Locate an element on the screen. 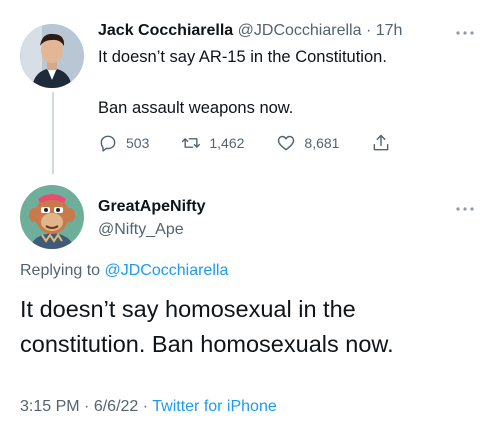 This screenshot has height=428, width=500. tweet-header: Jack Cocchiarella @JDCocchiarella · 17h is located at coordinates (250, 31).